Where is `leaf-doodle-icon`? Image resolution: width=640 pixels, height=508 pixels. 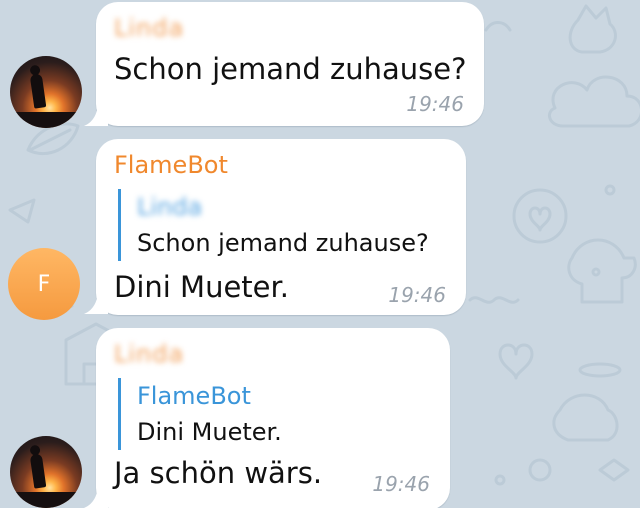
leaf-doodle-icon is located at coordinates (53, 139).